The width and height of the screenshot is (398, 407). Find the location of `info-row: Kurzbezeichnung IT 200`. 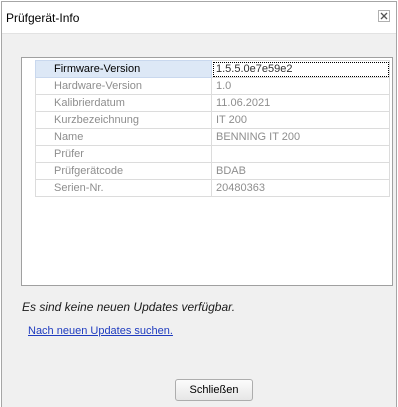

info-row: Kurzbezeichnung IT 200 is located at coordinates (212, 120).